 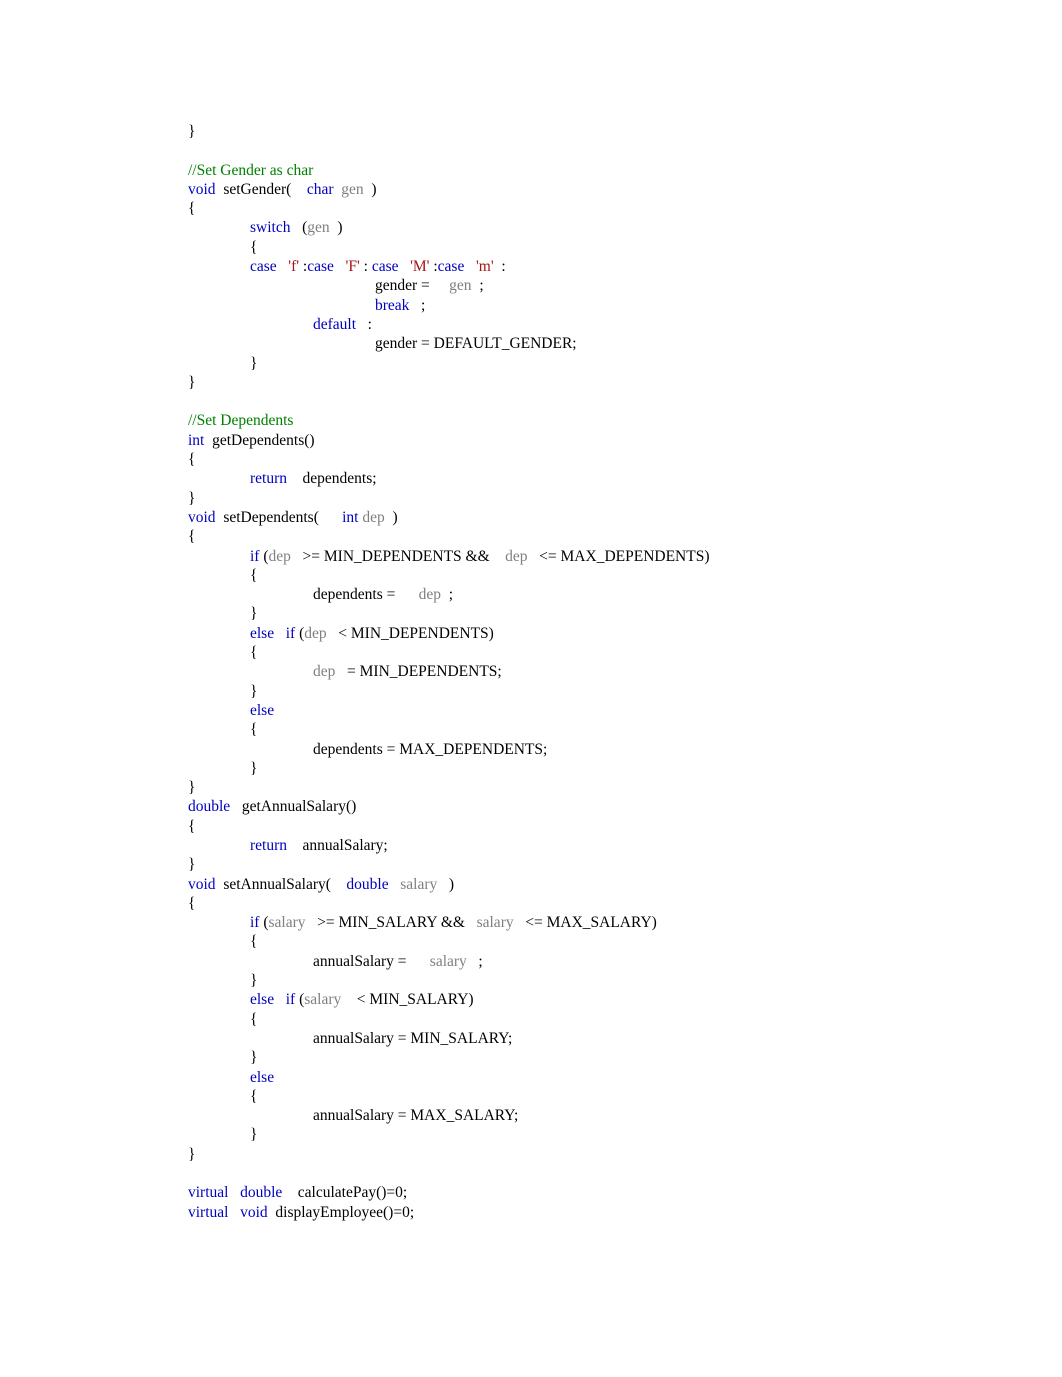 What do you see at coordinates (588, 1038) in the screenshot?
I see `code-line: annualSalary = MIN_SALARY;` at bounding box center [588, 1038].